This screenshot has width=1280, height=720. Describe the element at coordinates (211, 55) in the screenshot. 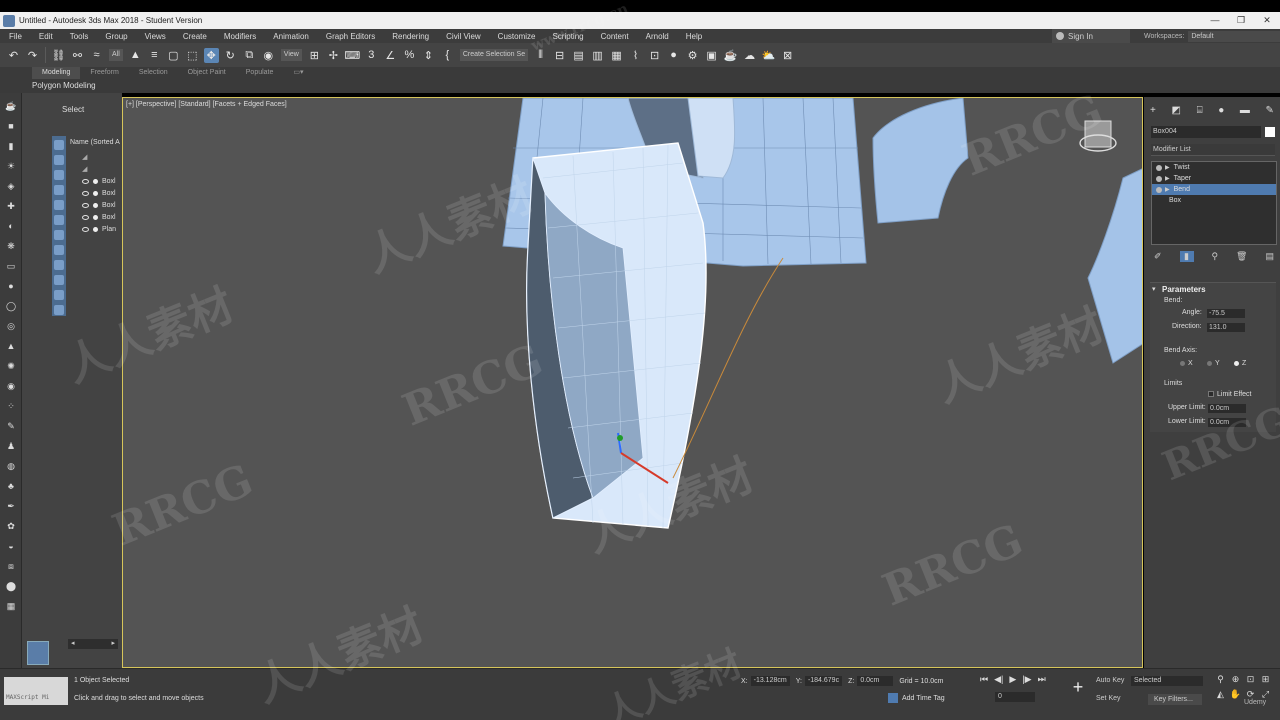

I see `select-and-move-icon: ✥` at that location.